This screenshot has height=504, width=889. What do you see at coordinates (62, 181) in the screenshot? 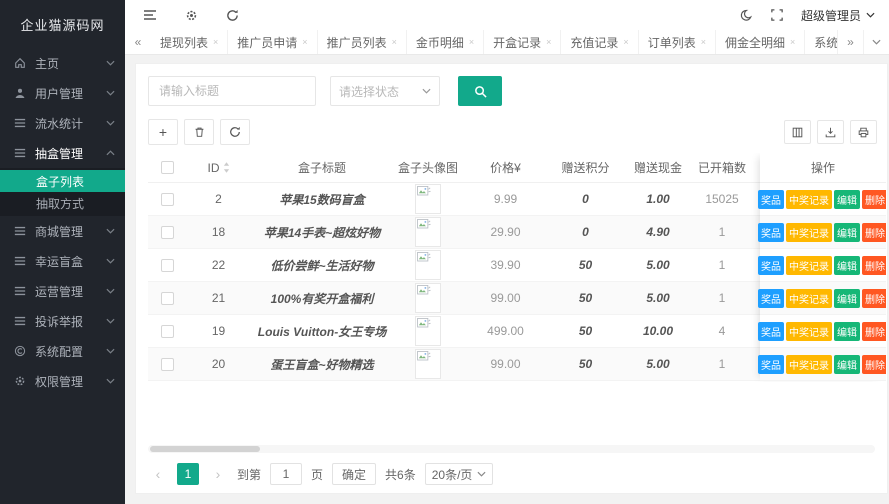
I see `sidebar-subitem: 盒子列表` at bounding box center [62, 181].